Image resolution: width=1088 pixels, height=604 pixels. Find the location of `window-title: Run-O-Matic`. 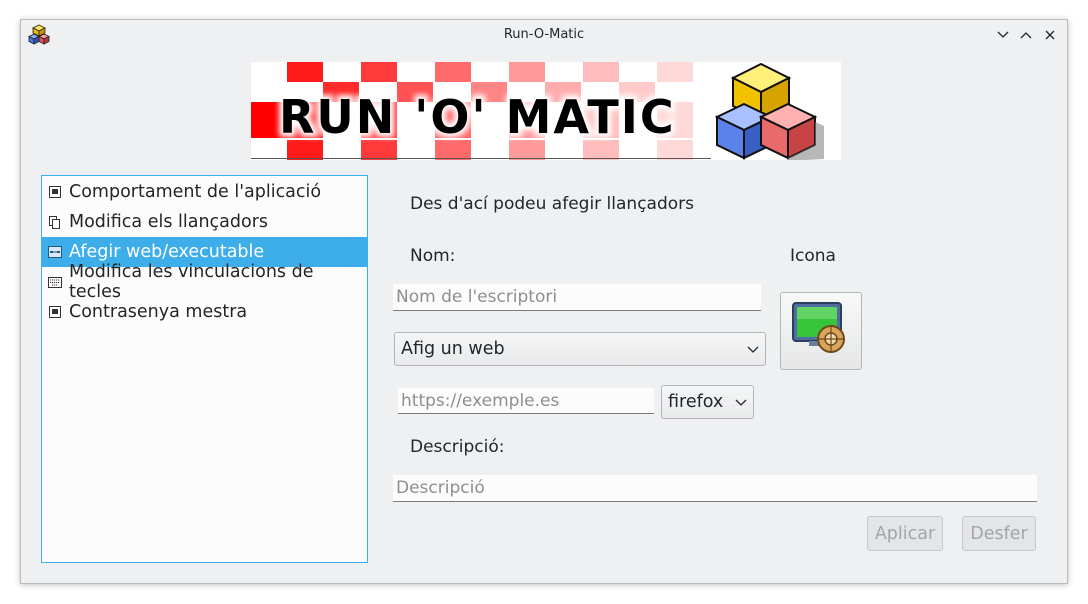

window-title: Run-O-Matic is located at coordinates (544, 34).